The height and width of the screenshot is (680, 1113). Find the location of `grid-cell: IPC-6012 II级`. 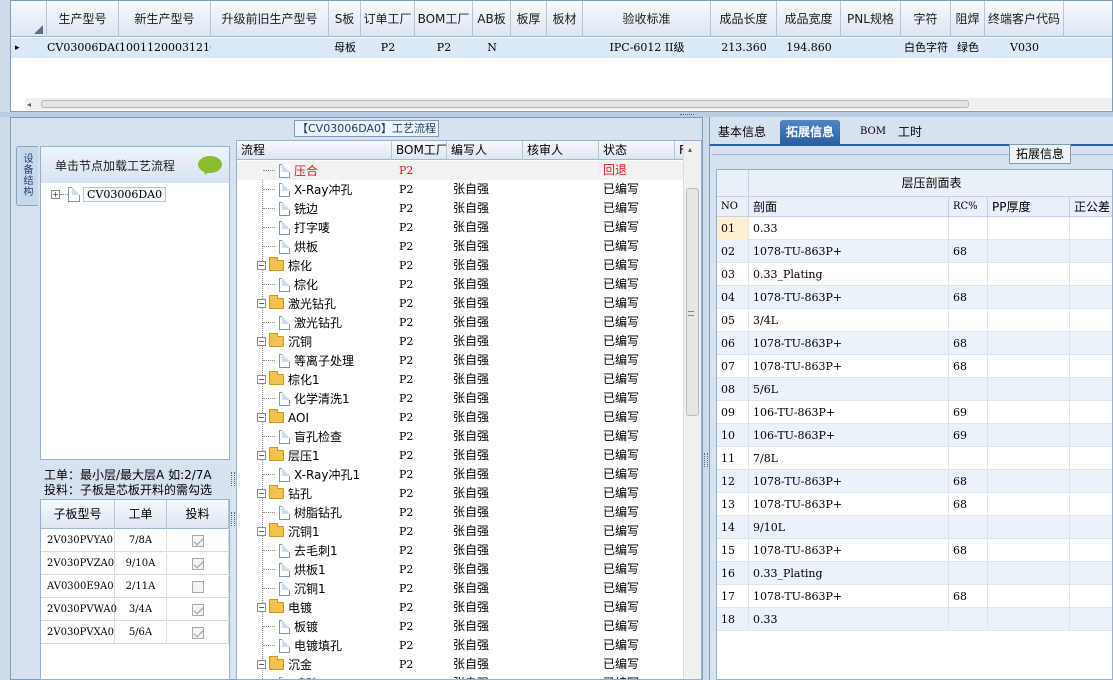

grid-cell: IPC-6012 II级 is located at coordinates (647, 48).